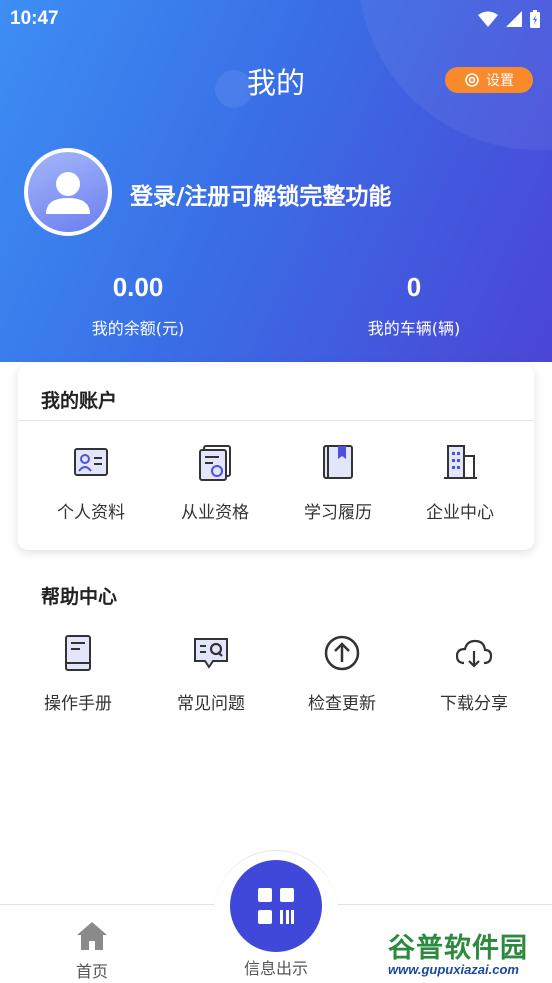 The height and width of the screenshot is (983, 552). What do you see at coordinates (138, 287) in the screenshot?
I see `balance-value: 0.00` at bounding box center [138, 287].